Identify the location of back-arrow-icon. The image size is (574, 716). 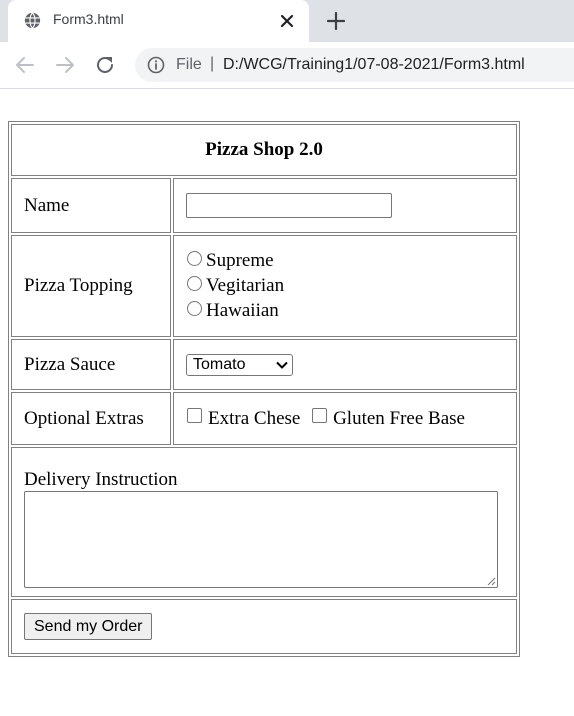
(25, 65).